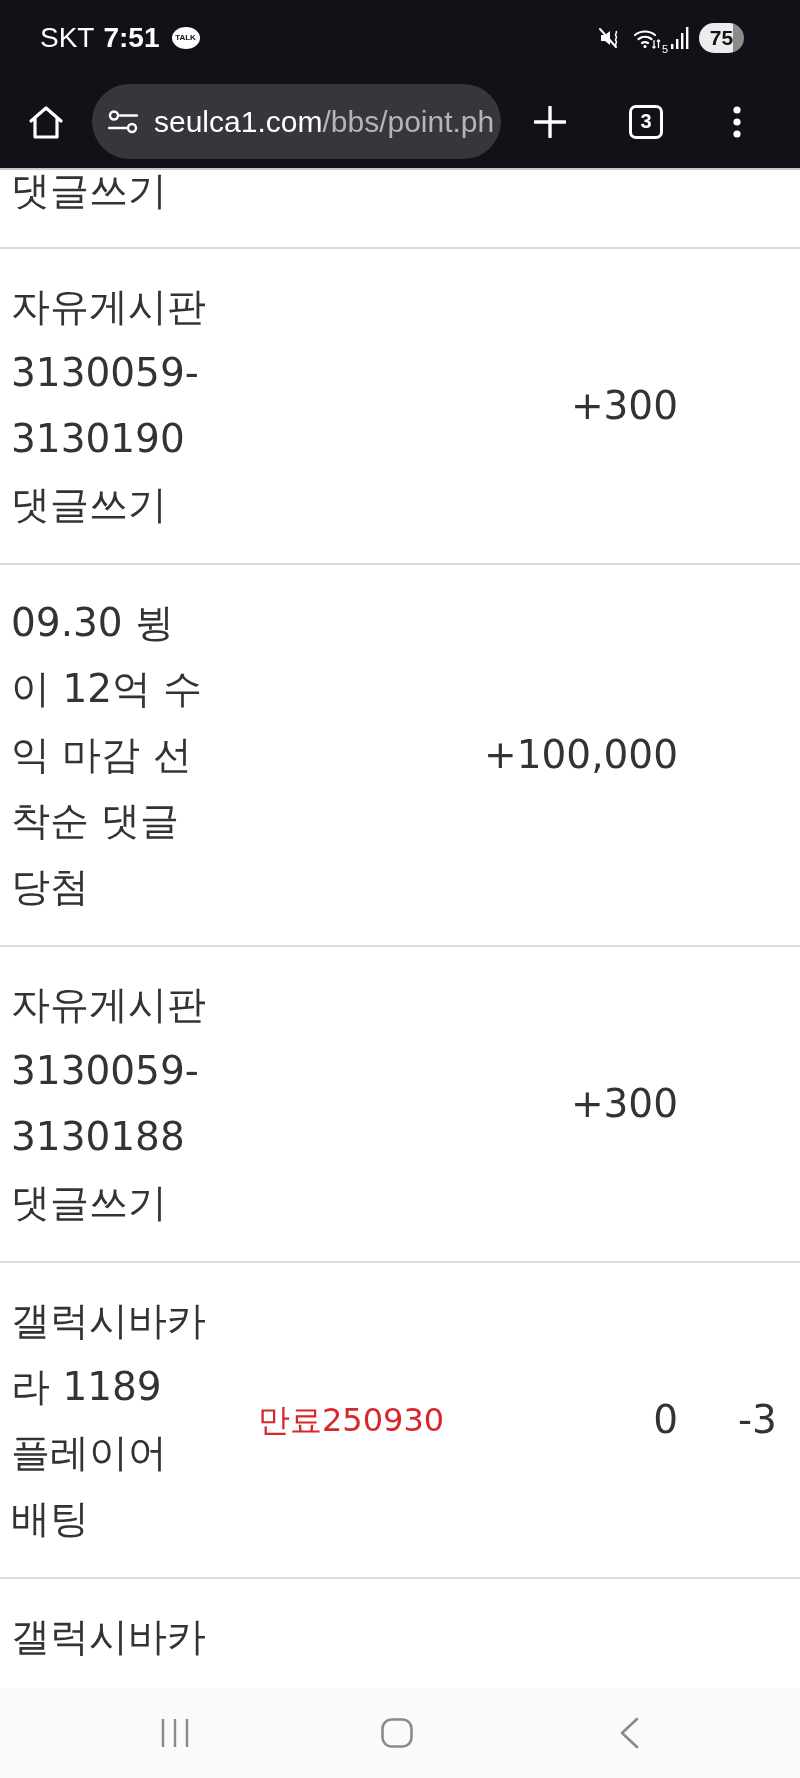  Describe the element at coordinates (680, 37) in the screenshot. I see `signal-icon` at that location.